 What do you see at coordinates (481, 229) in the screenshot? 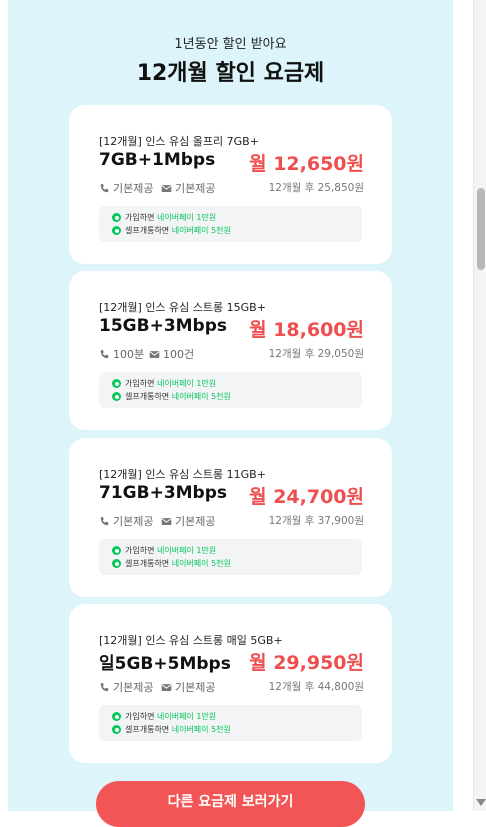
I see `scrollbar-thumb` at bounding box center [481, 229].